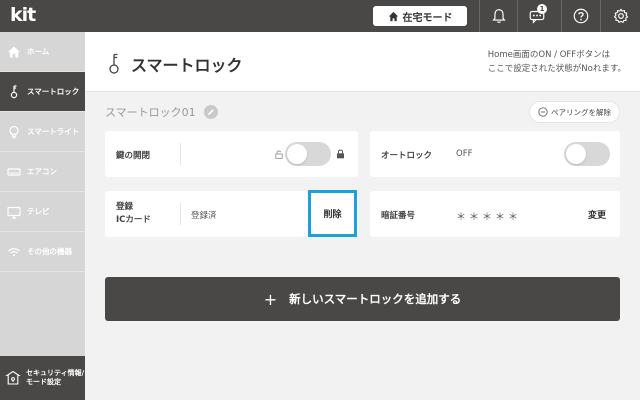 The height and width of the screenshot is (400, 640). I want to click on air-conditioner-icon, so click(14, 171).